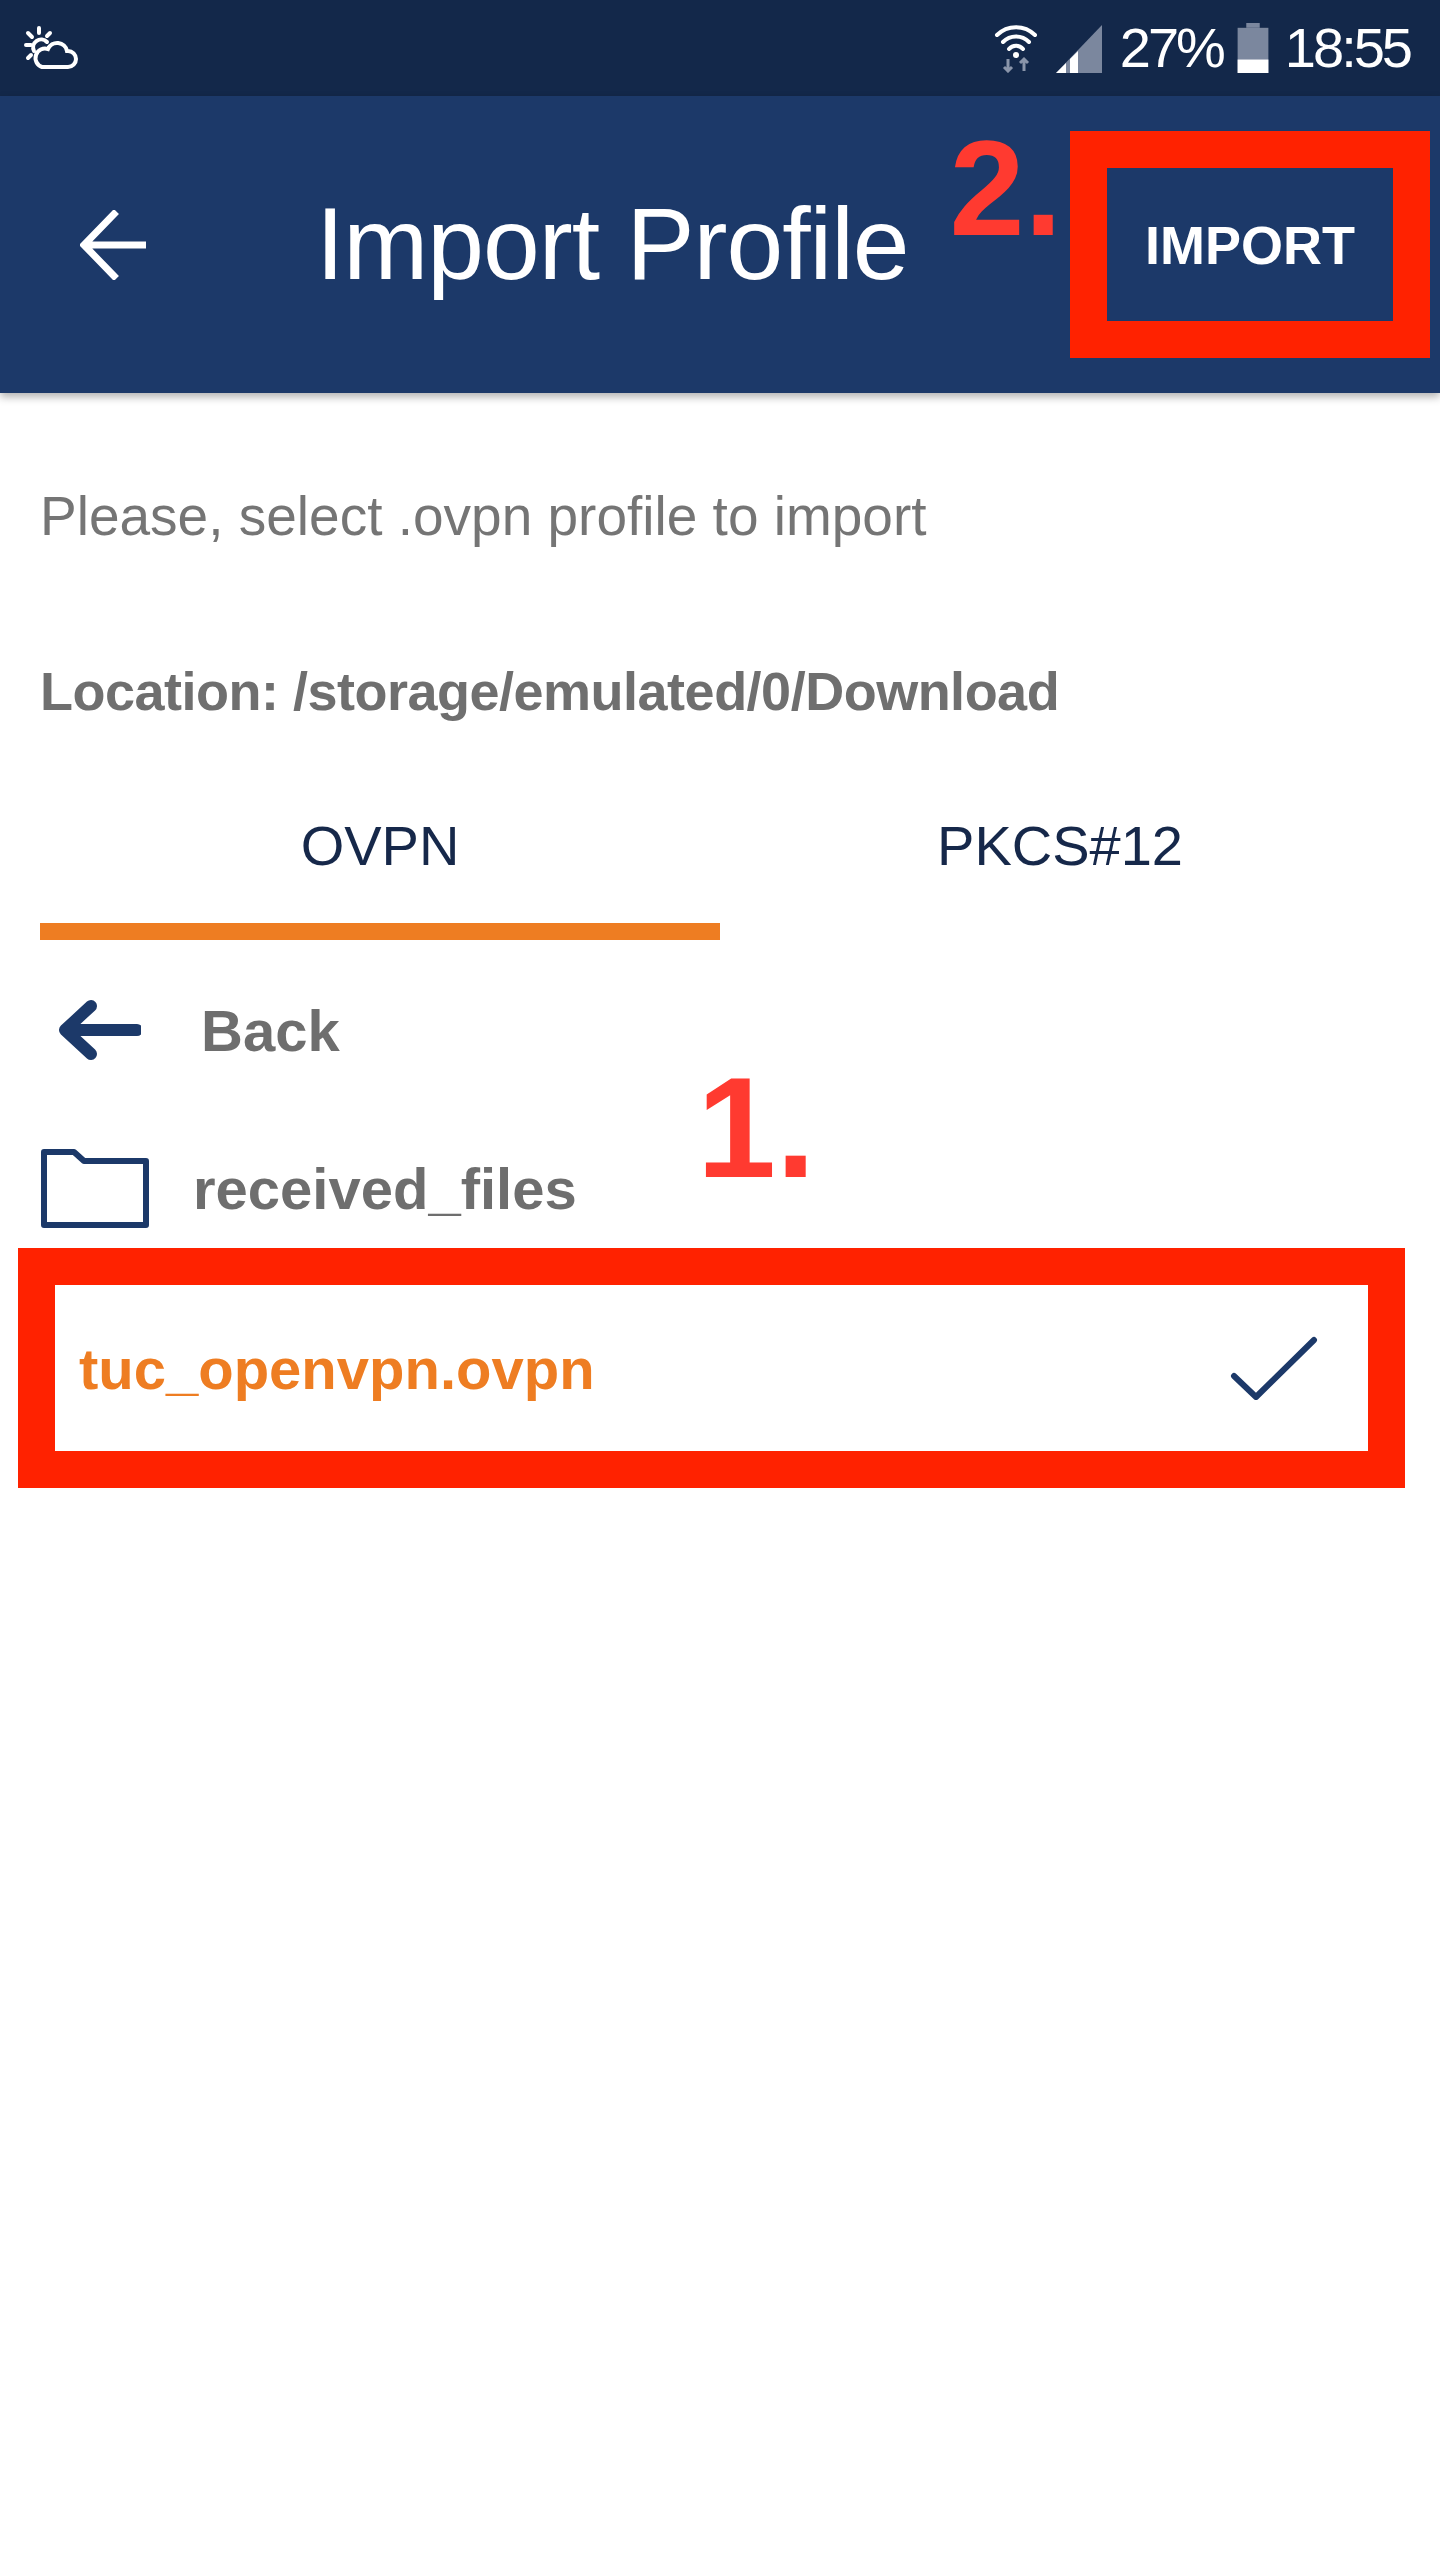  What do you see at coordinates (612, 244) in the screenshot?
I see `screen-title: Import Profile` at bounding box center [612, 244].